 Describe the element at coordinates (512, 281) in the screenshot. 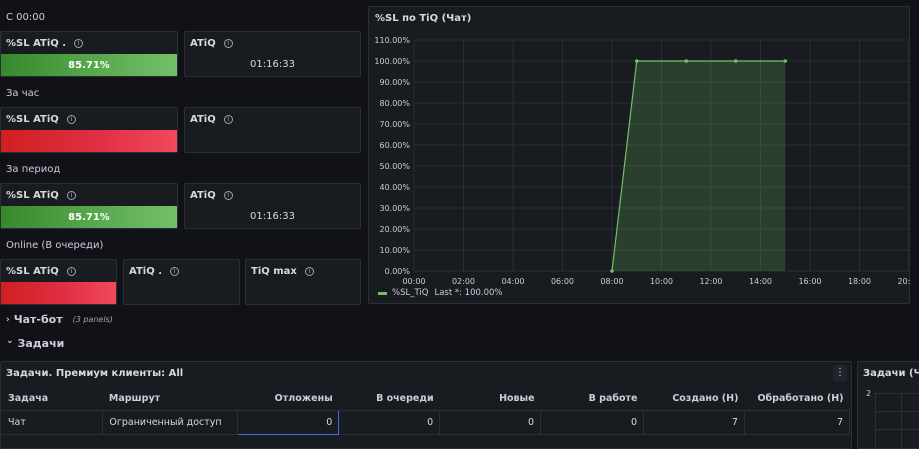

I see `x-tick-label: 04:00` at that location.